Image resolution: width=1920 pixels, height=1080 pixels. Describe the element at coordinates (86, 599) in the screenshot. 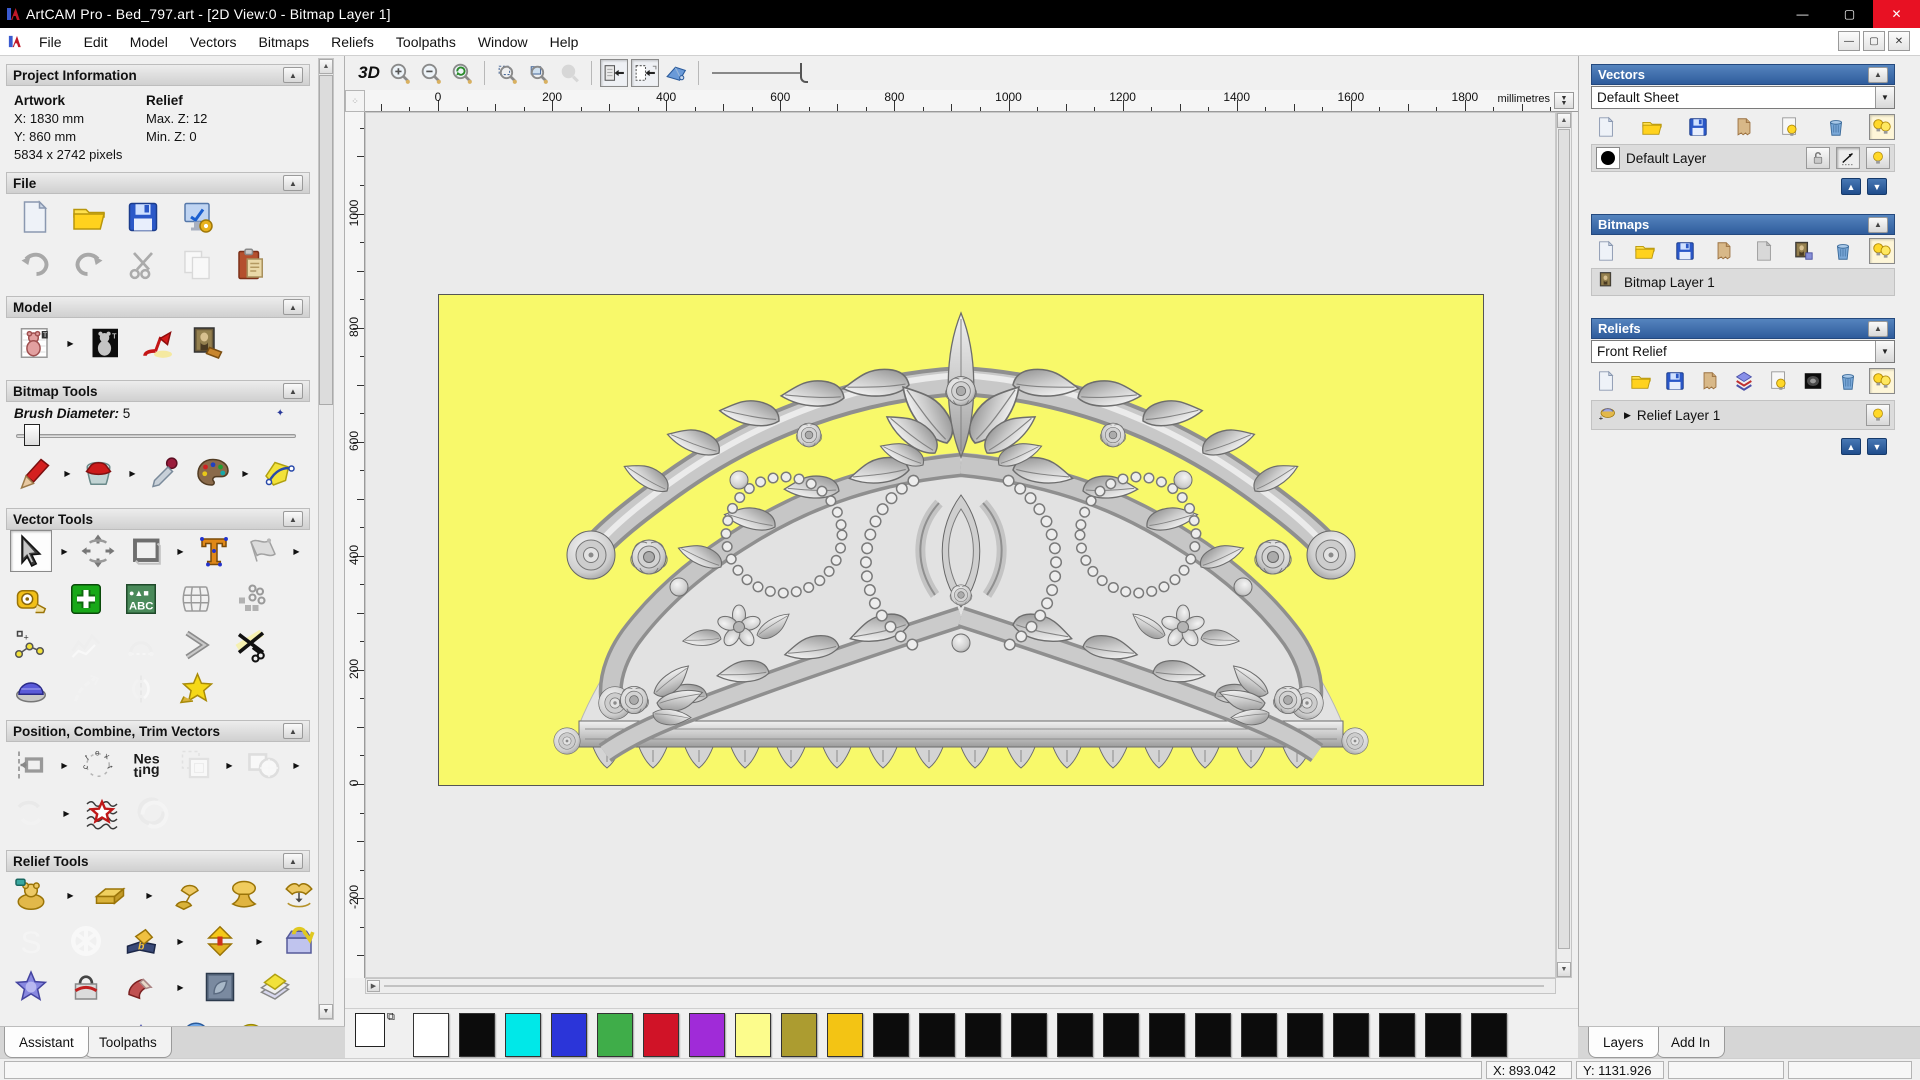

I see `create-vector-boundary-tool-icon` at that location.